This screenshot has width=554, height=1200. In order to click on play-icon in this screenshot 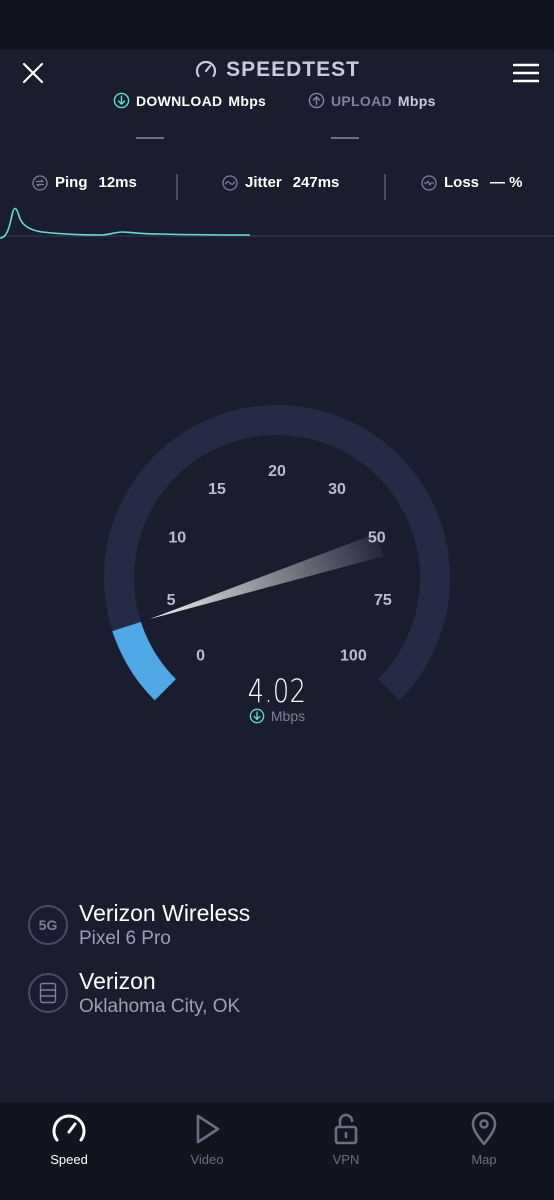, I will do `click(208, 1129)`.